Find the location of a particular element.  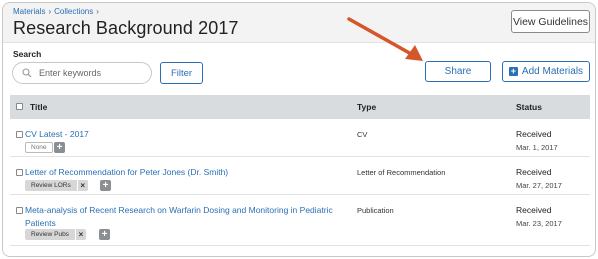

table-header: Title Type Status is located at coordinates (300, 107).